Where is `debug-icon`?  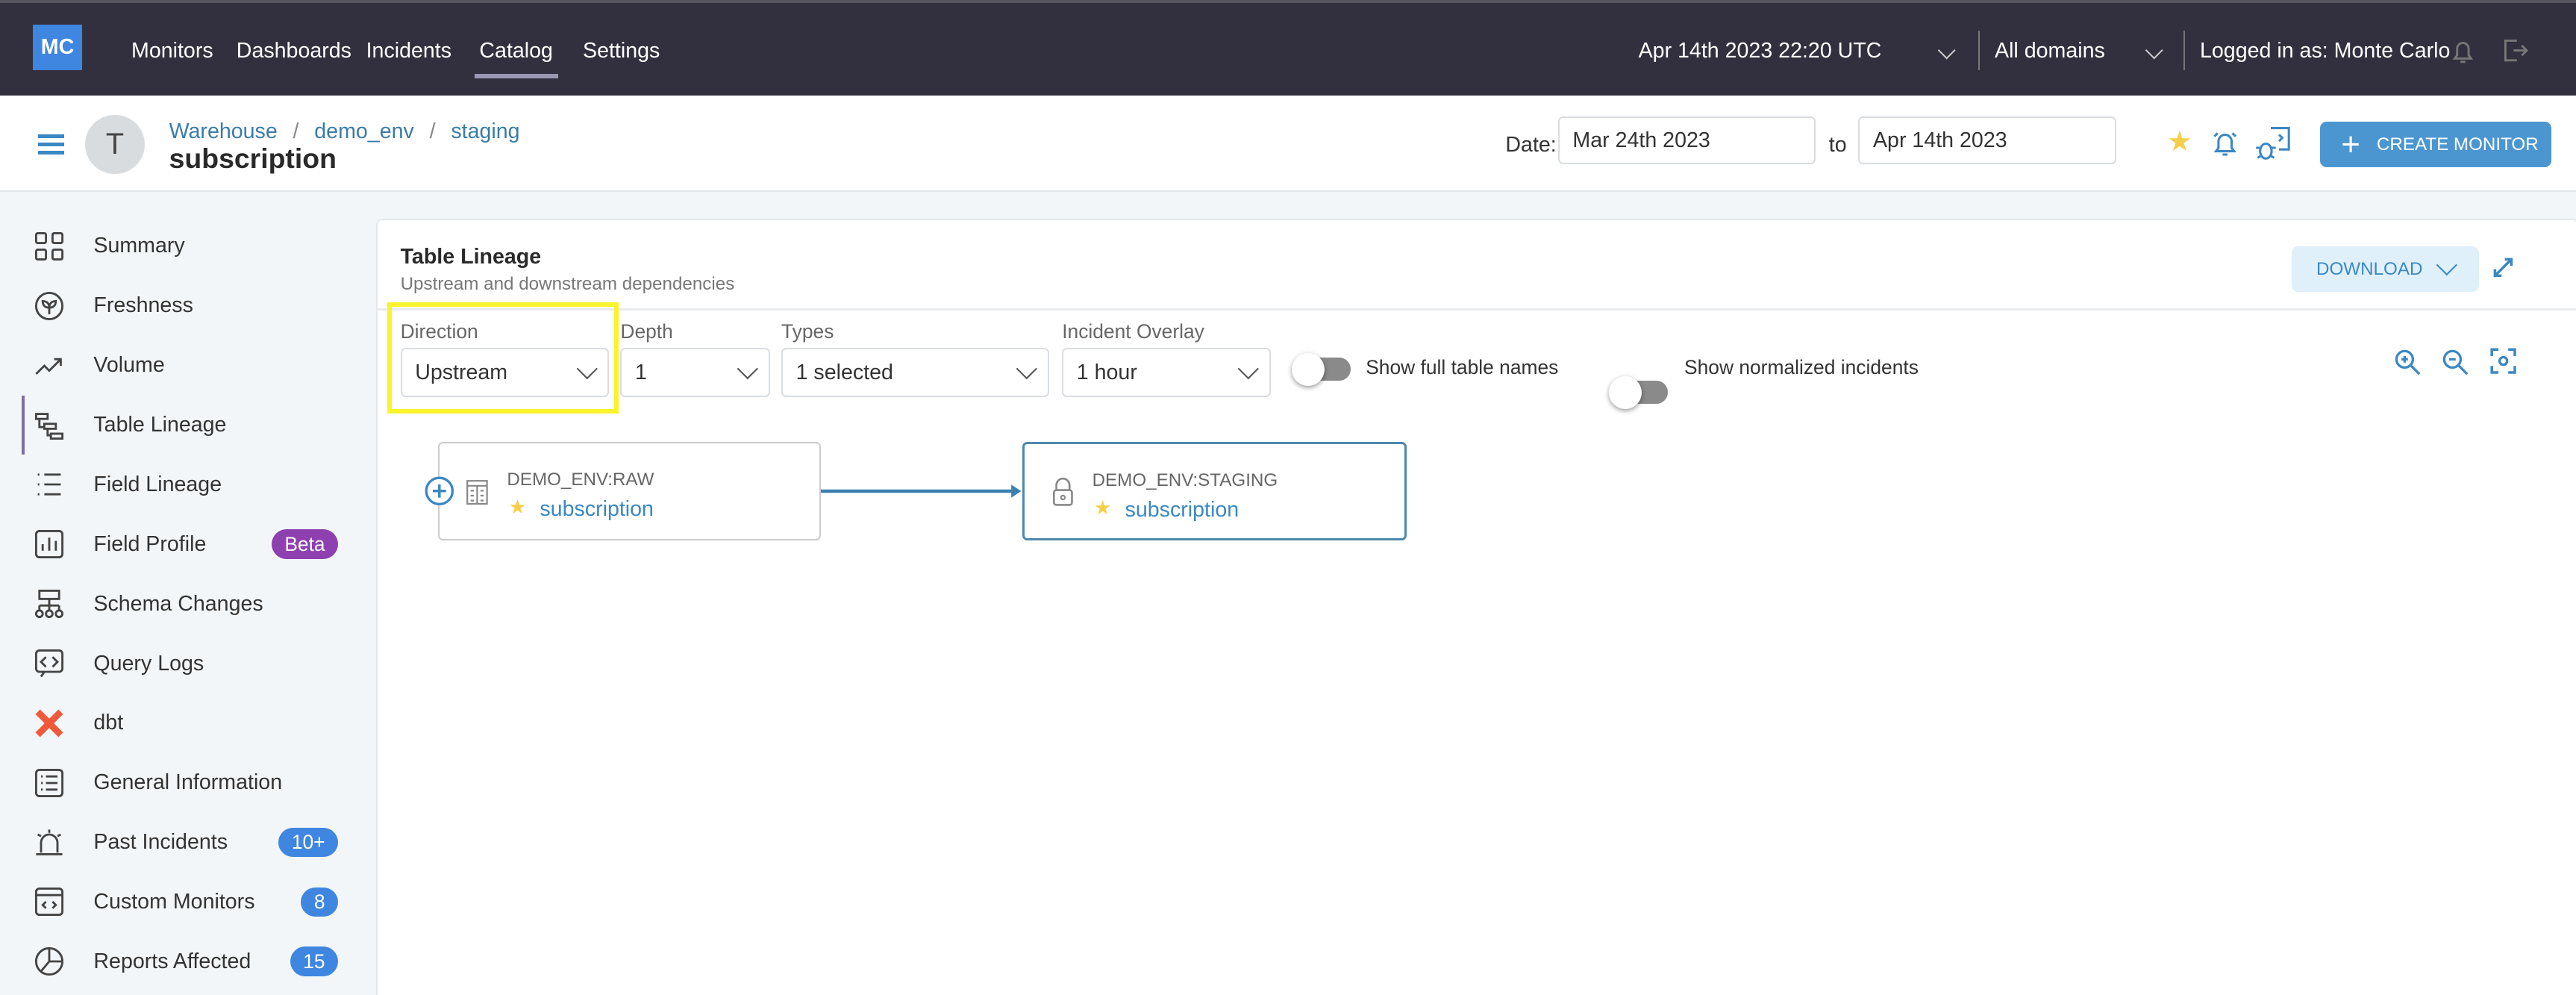
debug-icon is located at coordinates (2274, 143).